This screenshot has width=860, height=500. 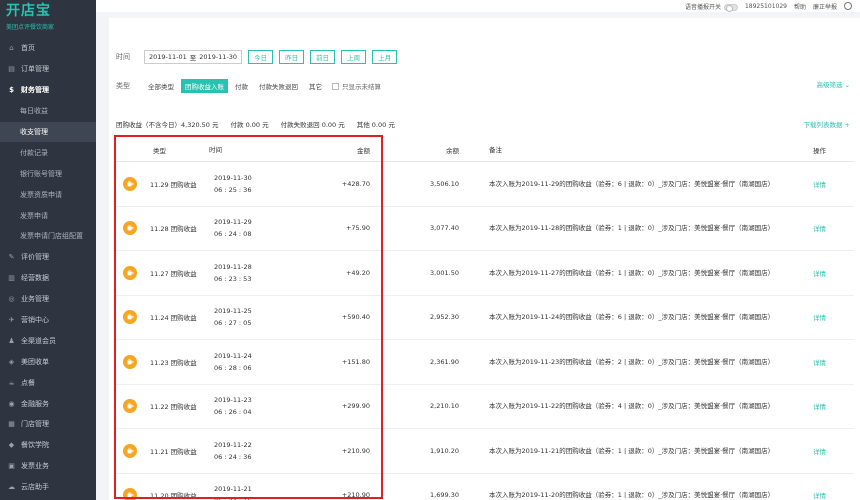 I want to click on sidebar-subitem: 发票资质申请, so click(x=48, y=194).